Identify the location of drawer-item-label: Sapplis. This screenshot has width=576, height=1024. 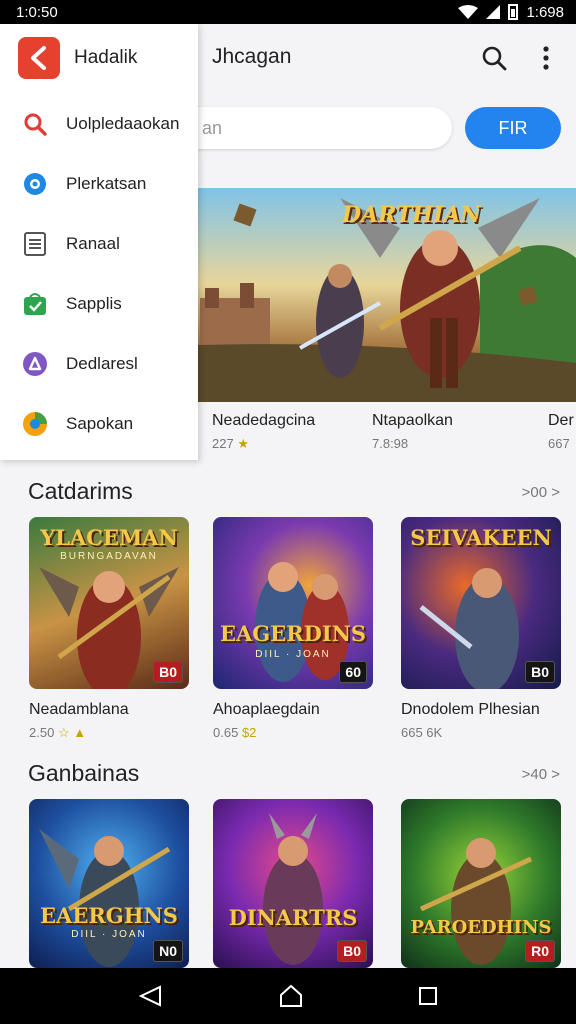
(94, 303).